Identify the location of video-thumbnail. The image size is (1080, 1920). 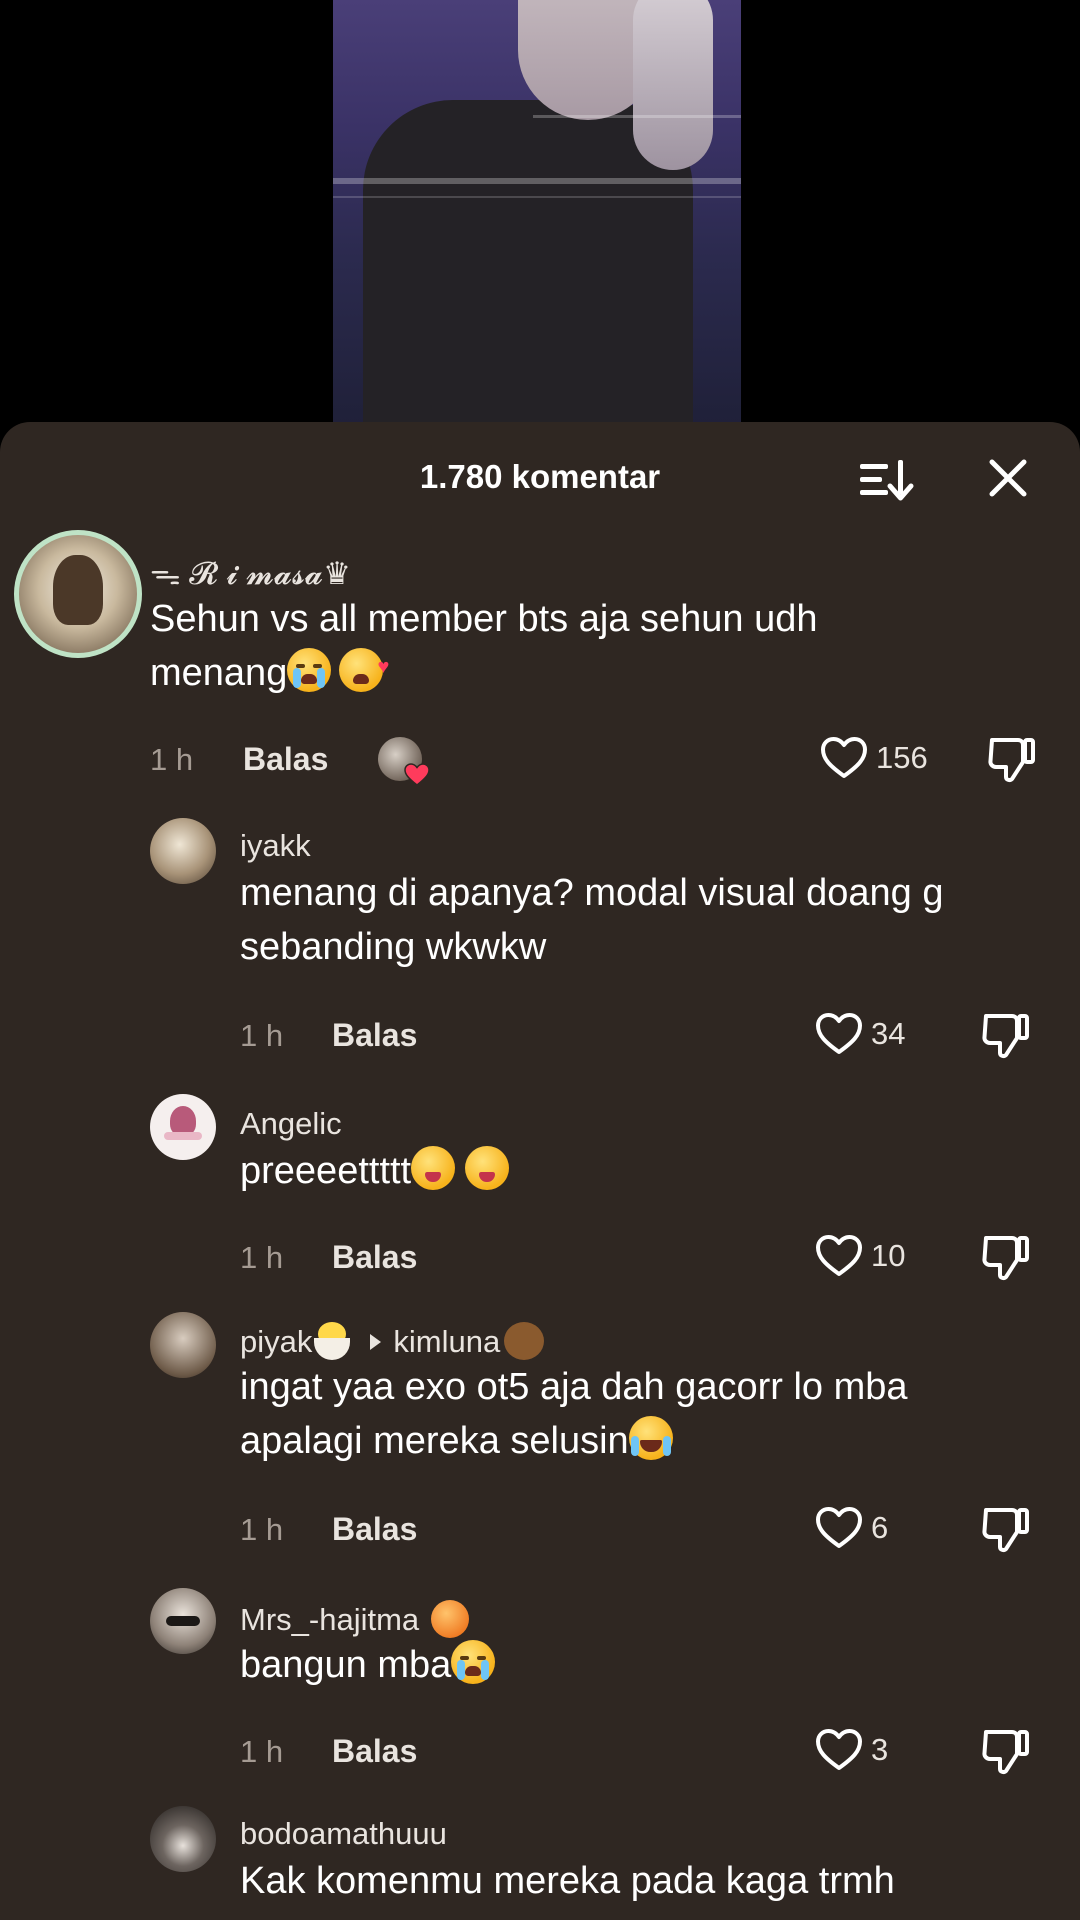
(537, 215).